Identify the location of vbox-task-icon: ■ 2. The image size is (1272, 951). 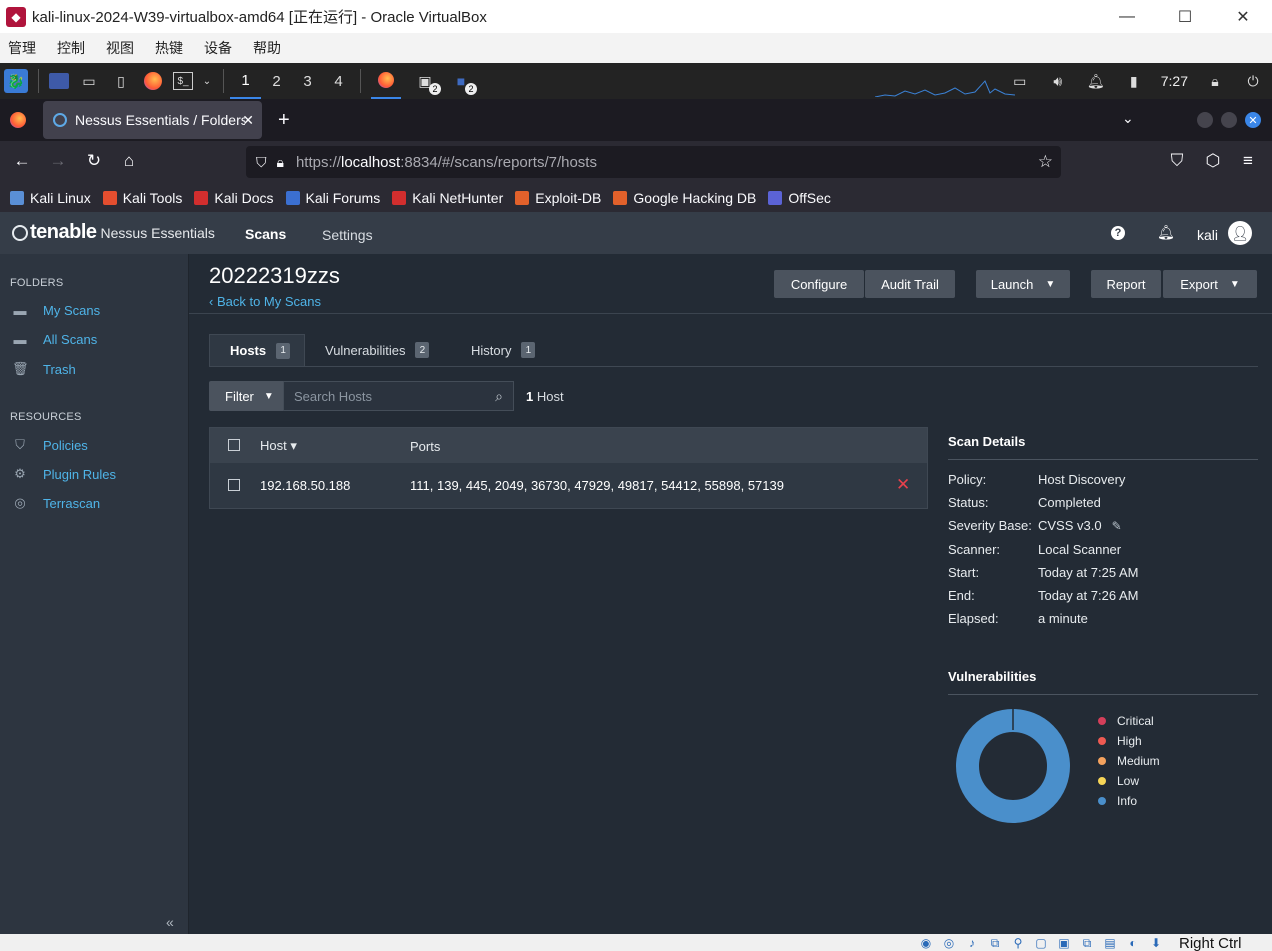
(463, 82).